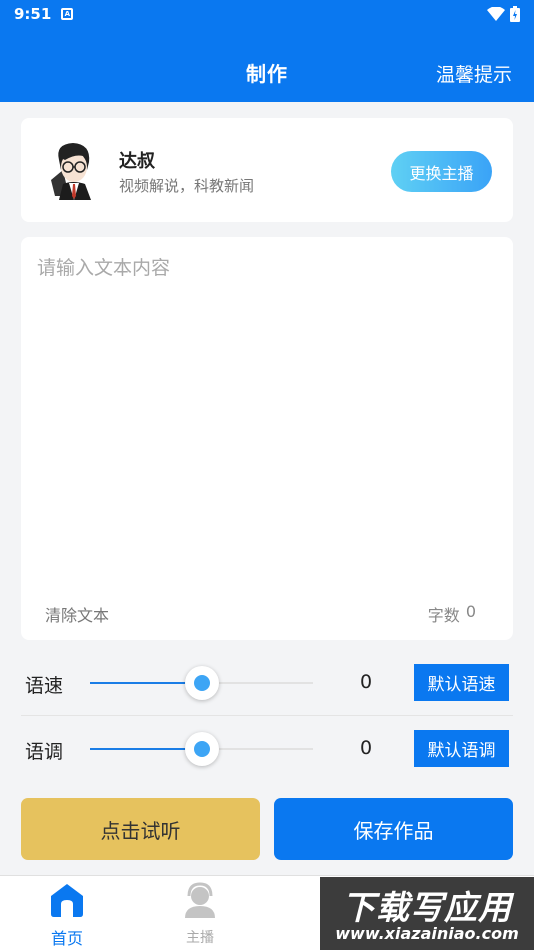 This screenshot has height=950, width=534. Describe the element at coordinates (67, 900) in the screenshot. I see `home-icon` at that location.